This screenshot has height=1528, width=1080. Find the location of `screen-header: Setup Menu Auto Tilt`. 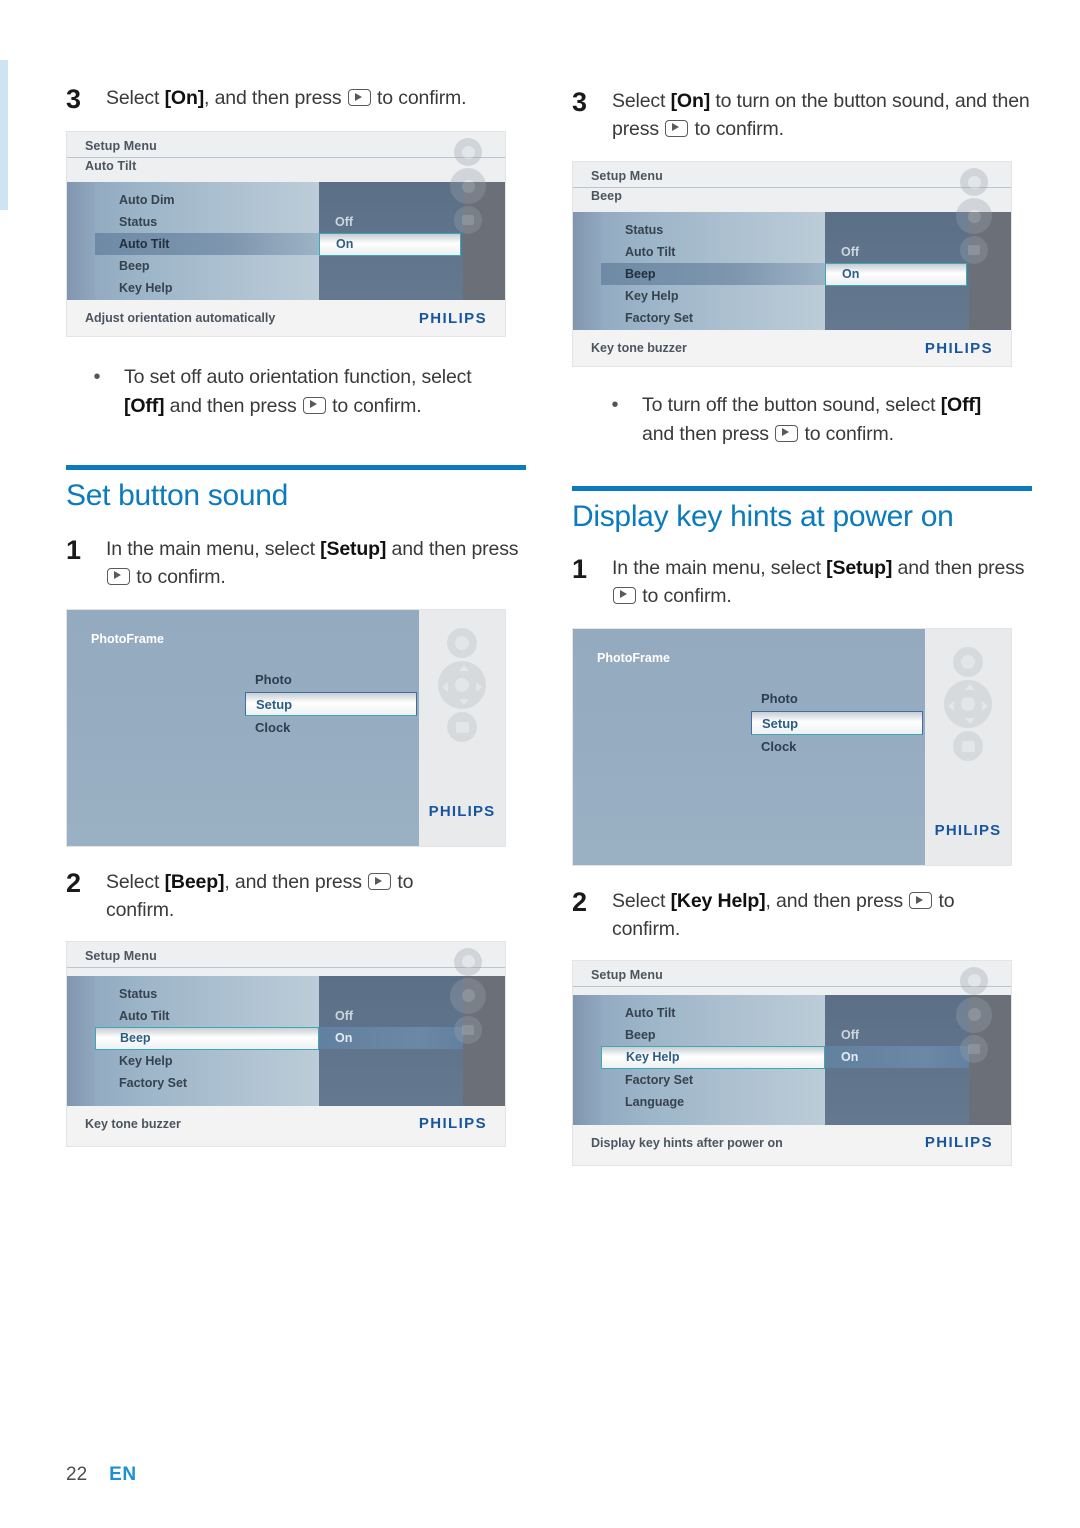

screen-header: Setup Menu Auto Tilt is located at coordinates (286, 157).